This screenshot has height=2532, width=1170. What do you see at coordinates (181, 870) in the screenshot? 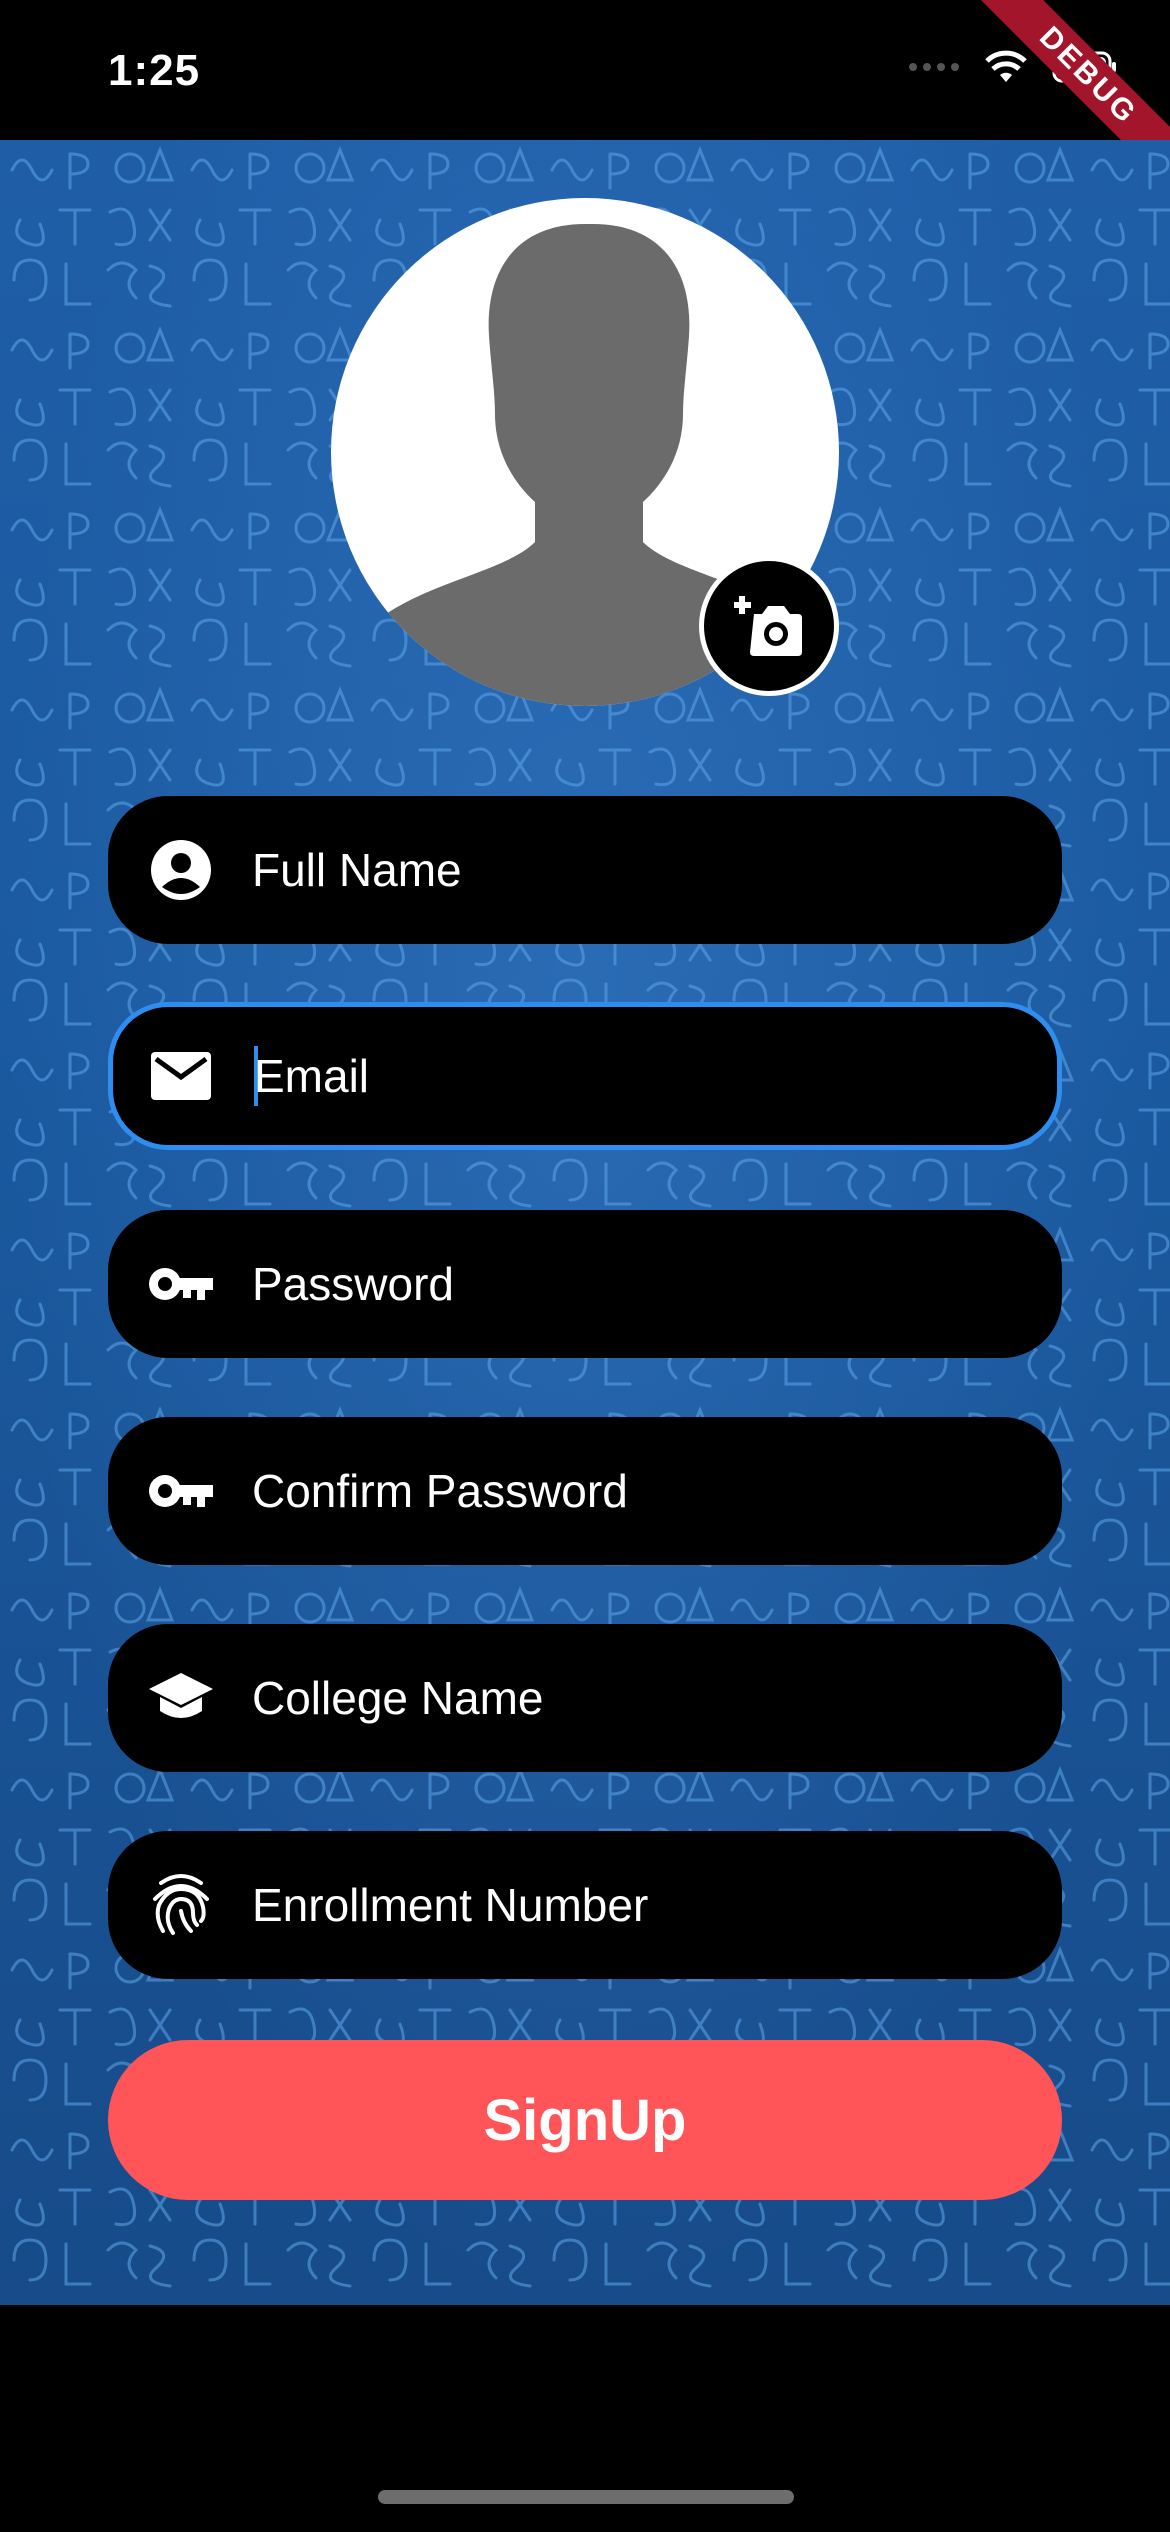
I see `account-circle-icon` at bounding box center [181, 870].